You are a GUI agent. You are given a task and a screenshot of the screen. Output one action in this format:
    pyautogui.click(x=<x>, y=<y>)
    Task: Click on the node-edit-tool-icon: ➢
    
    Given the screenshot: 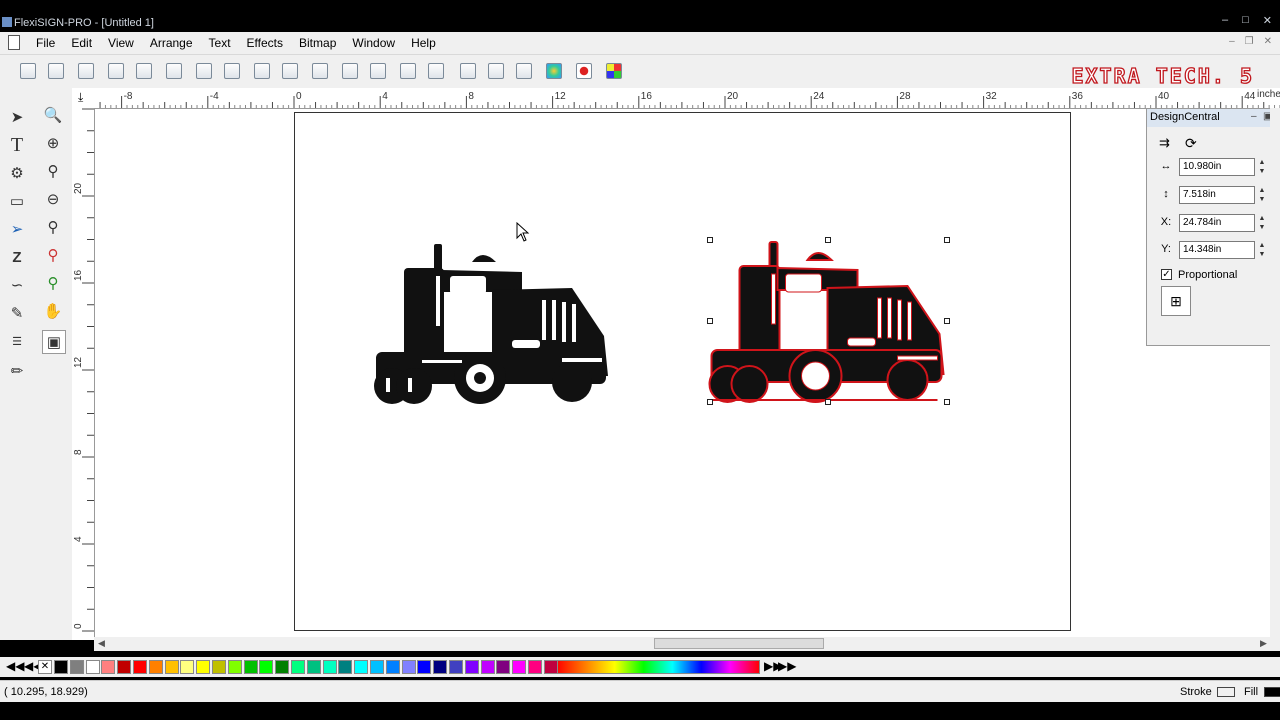 What is the action you would take?
    pyautogui.click(x=17, y=229)
    